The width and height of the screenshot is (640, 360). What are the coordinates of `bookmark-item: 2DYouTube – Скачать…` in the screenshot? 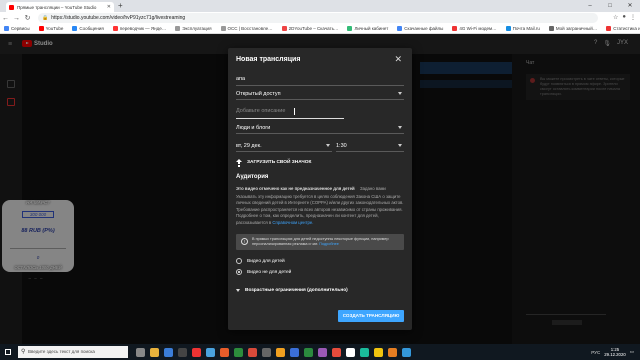 It's located at (310, 28).